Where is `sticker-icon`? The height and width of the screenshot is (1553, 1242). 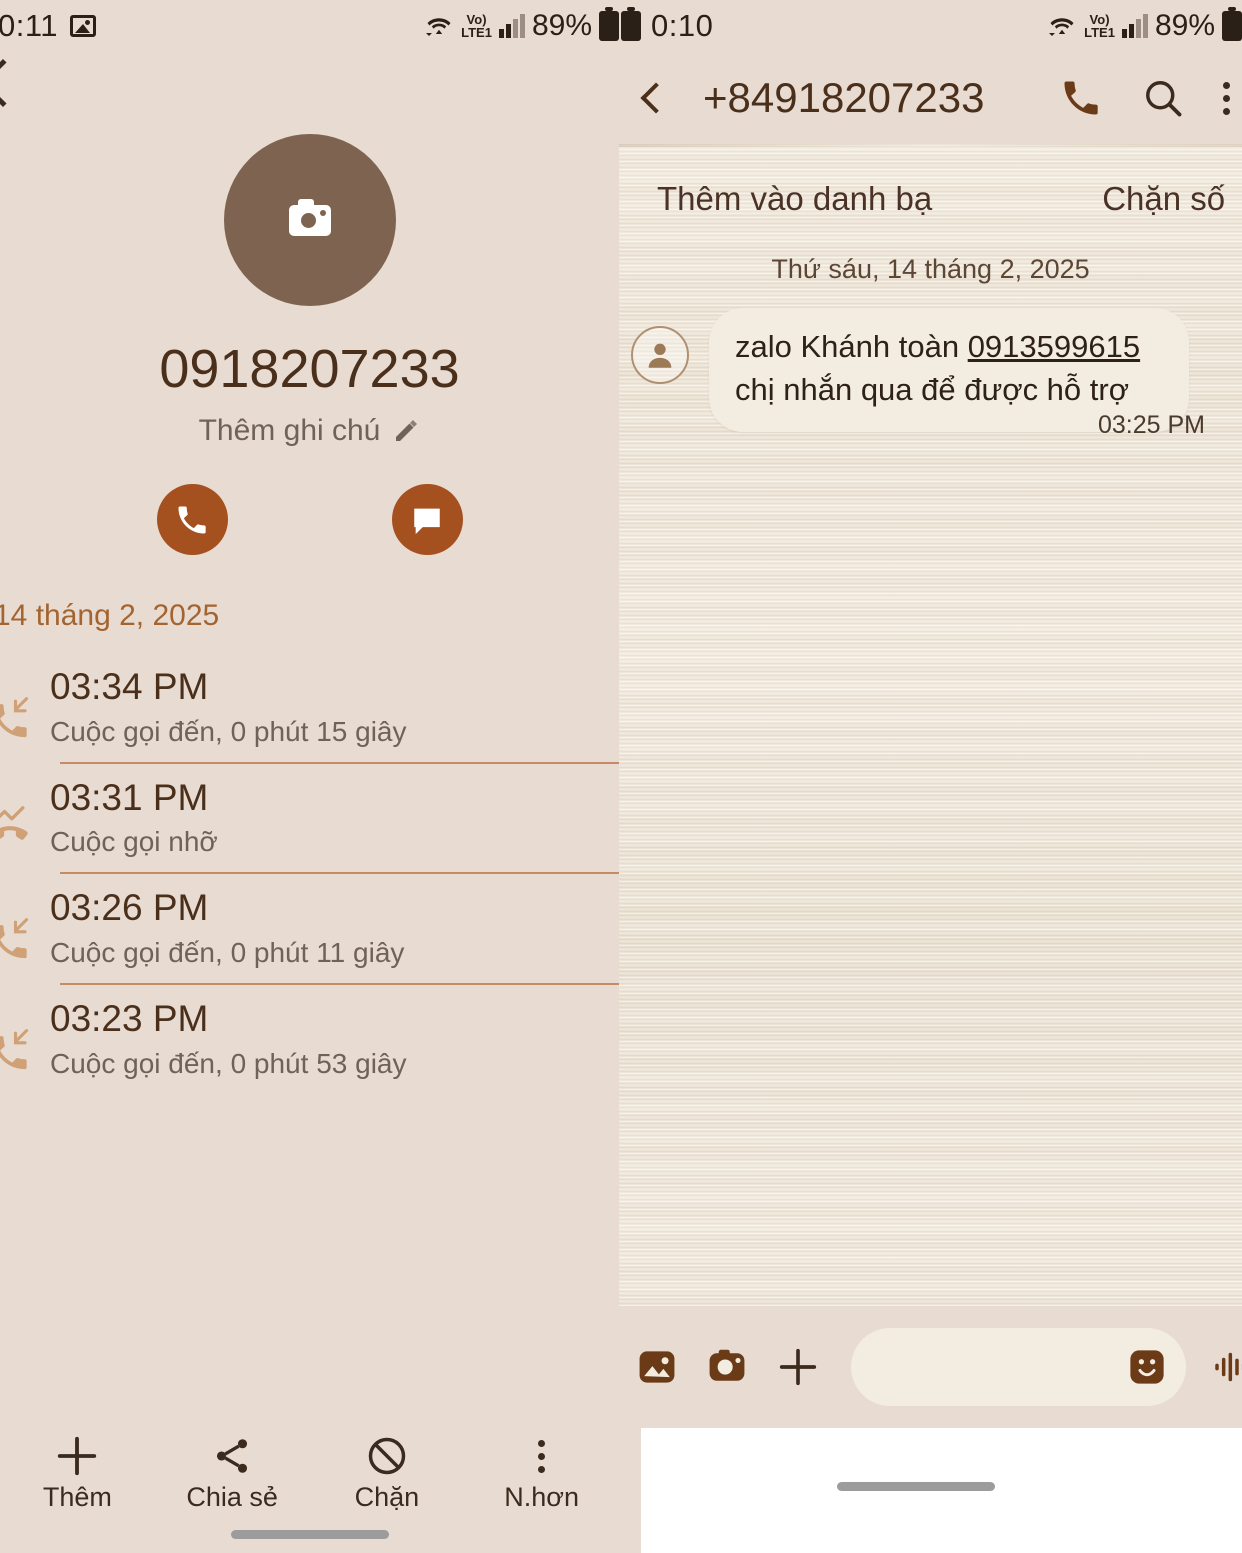
sticker-icon is located at coordinates (1147, 1367).